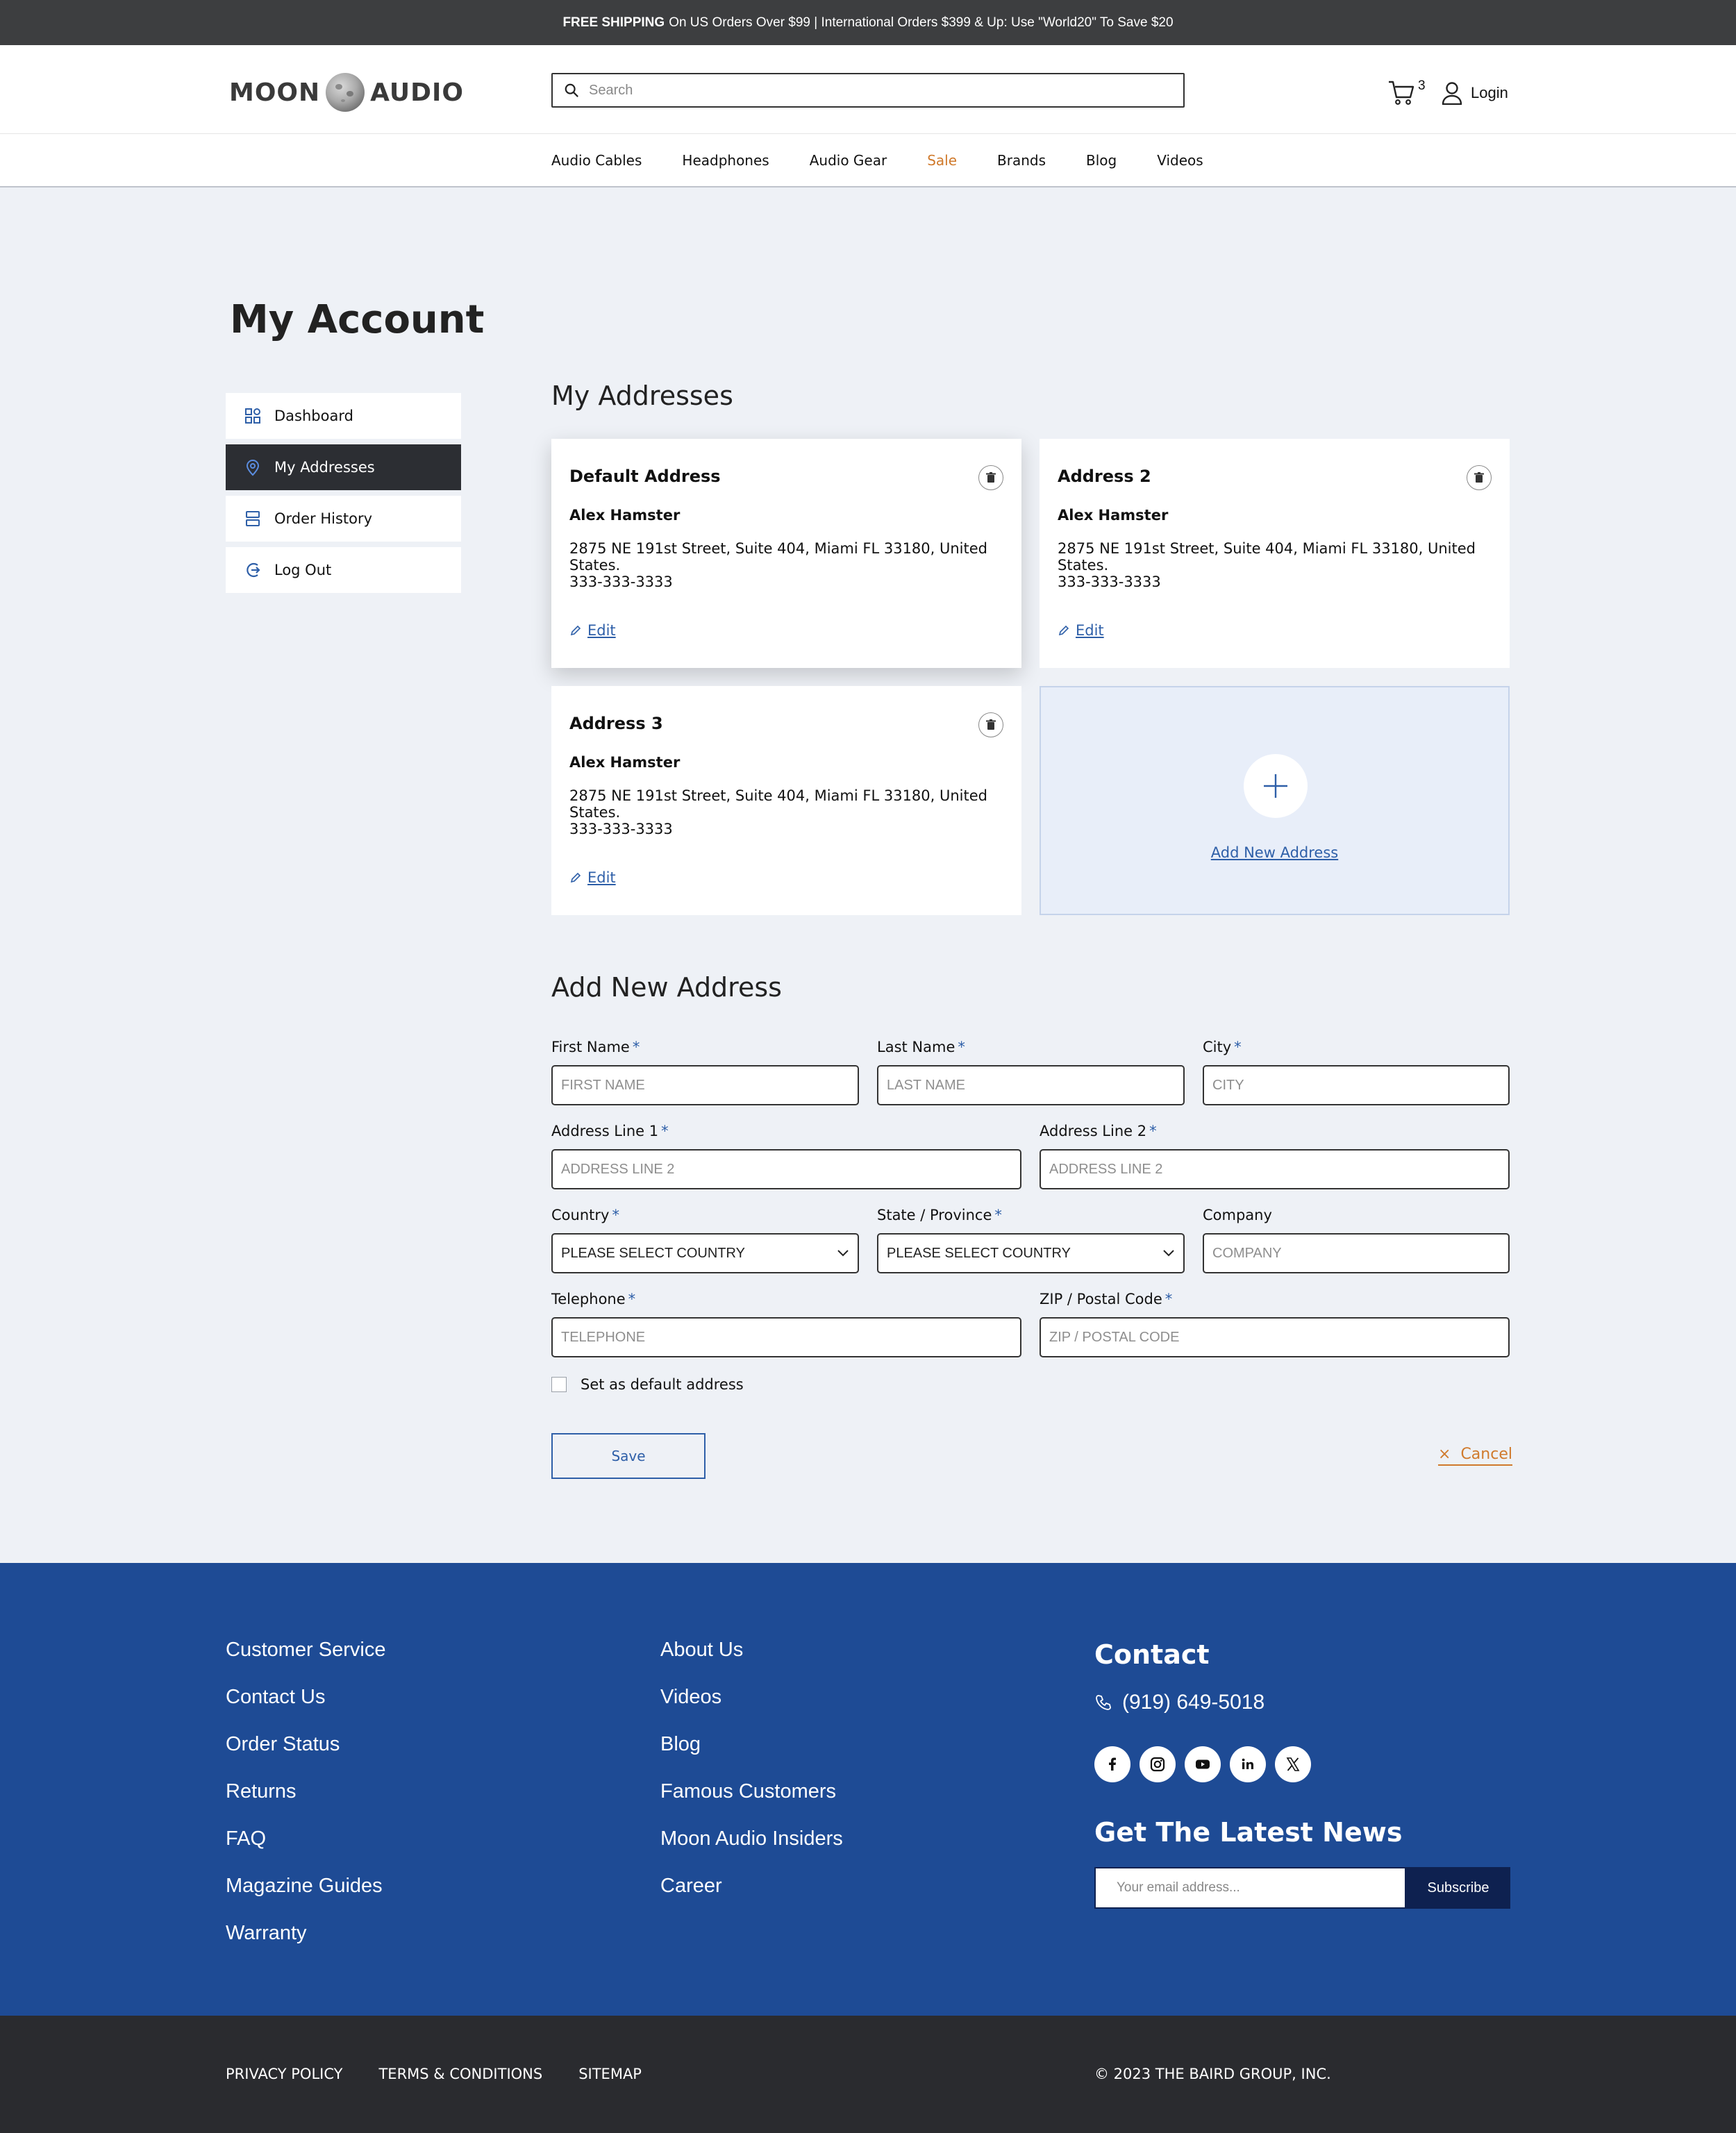 The image size is (1736, 2133). What do you see at coordinates (1104, 476) in the screenshot?
I see `address-card-title: Address 2` at bounding box center [1104, 476].